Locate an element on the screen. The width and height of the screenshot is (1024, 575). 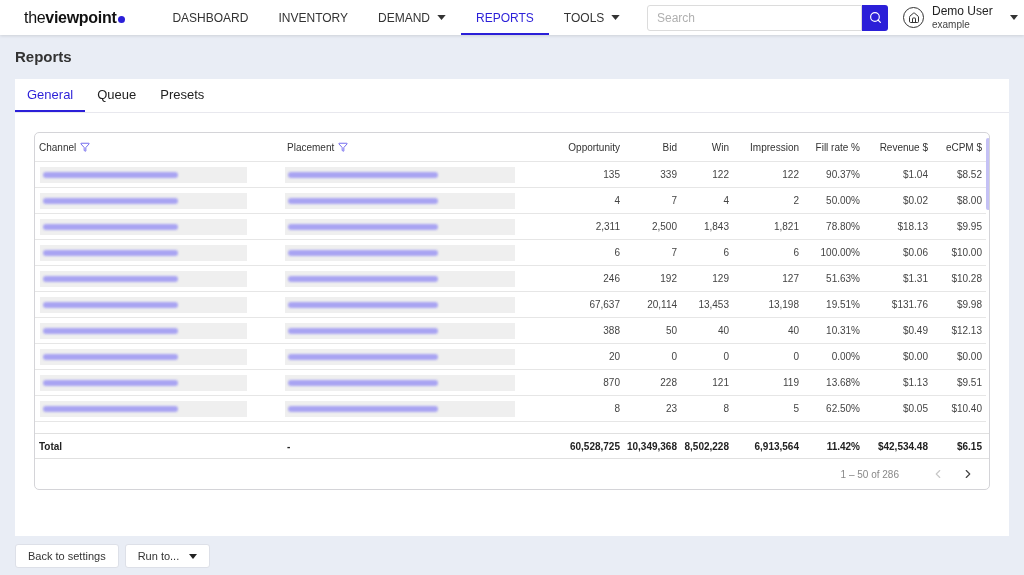
table-cell-text: 20,114 is located at coordinates (662, 305).